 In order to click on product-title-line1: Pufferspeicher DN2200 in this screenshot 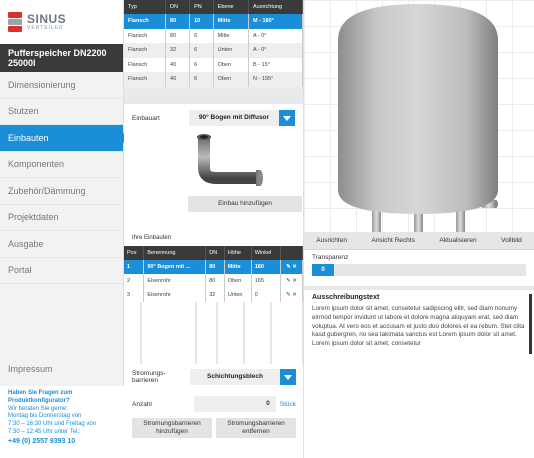, I will do `click(57, 53)`.